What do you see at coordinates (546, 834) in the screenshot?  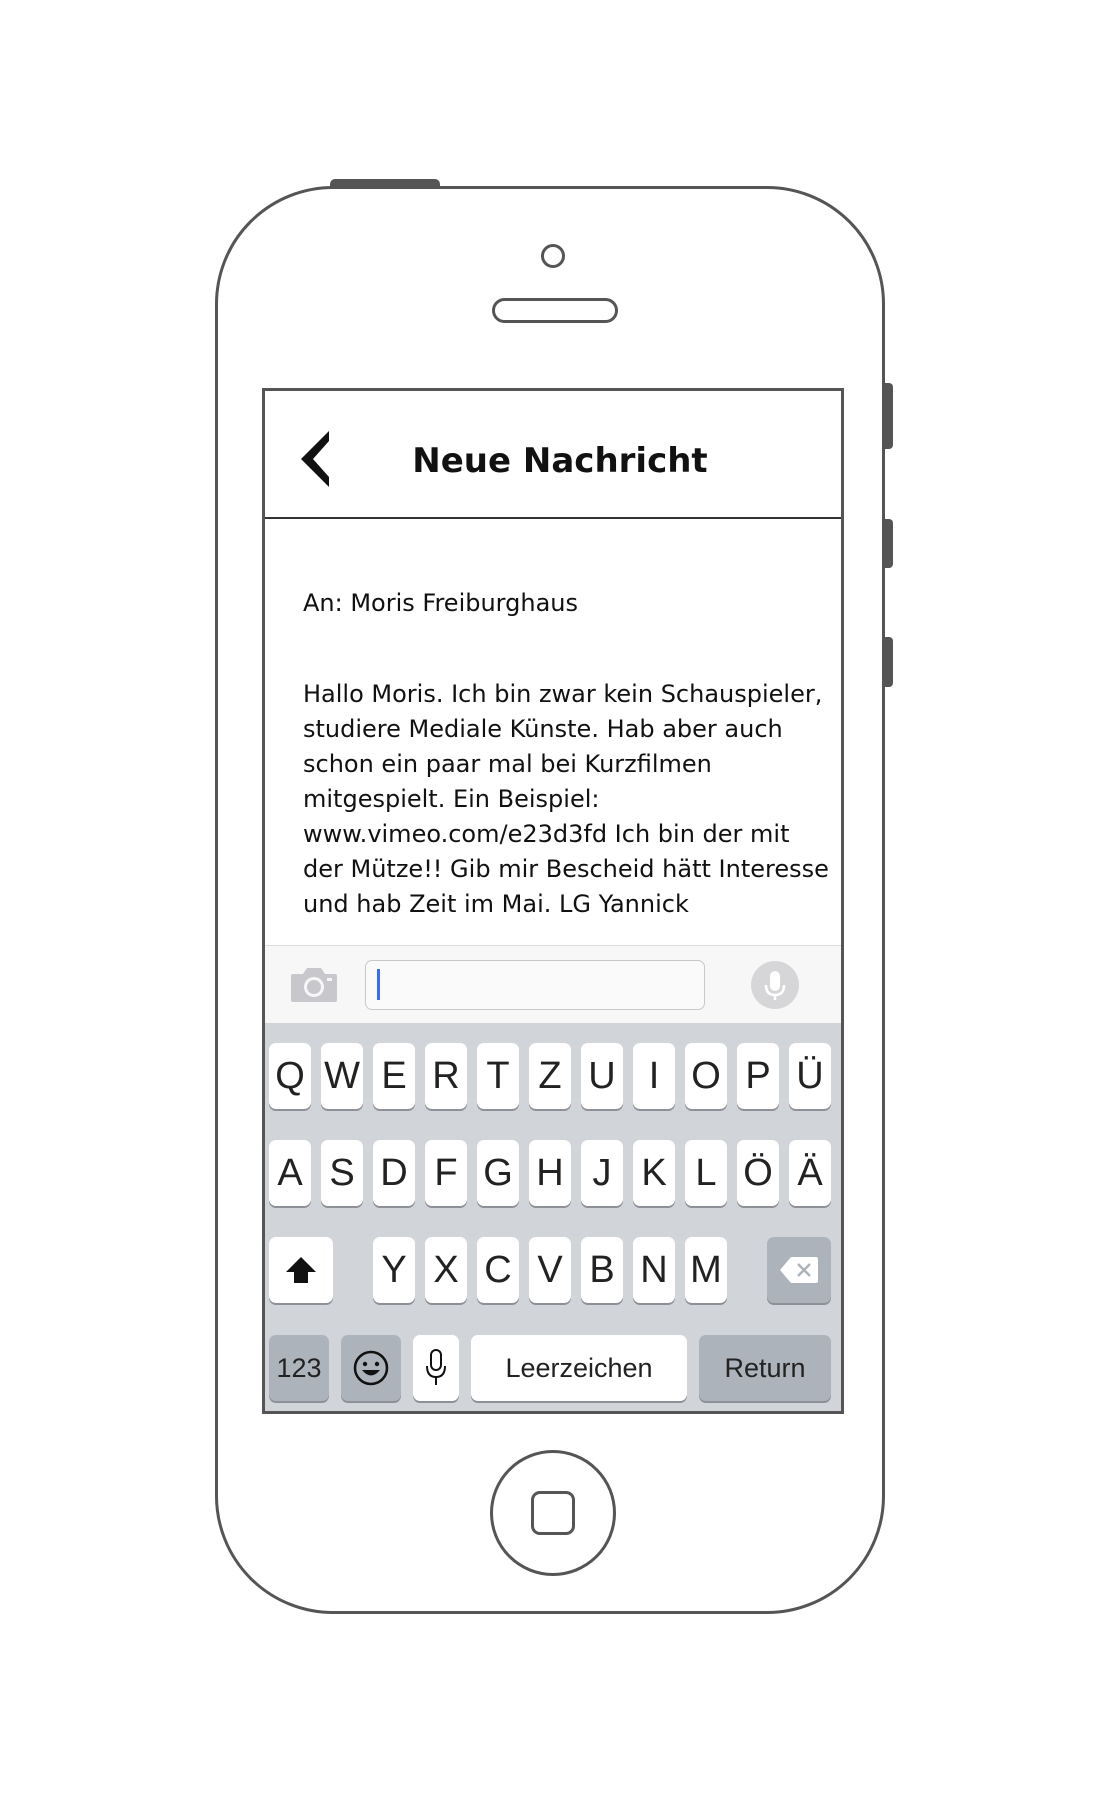 I see `message-line: www.vimeo.com/e23d3fd Ich bin der mit` at bounding box center [546, 834].